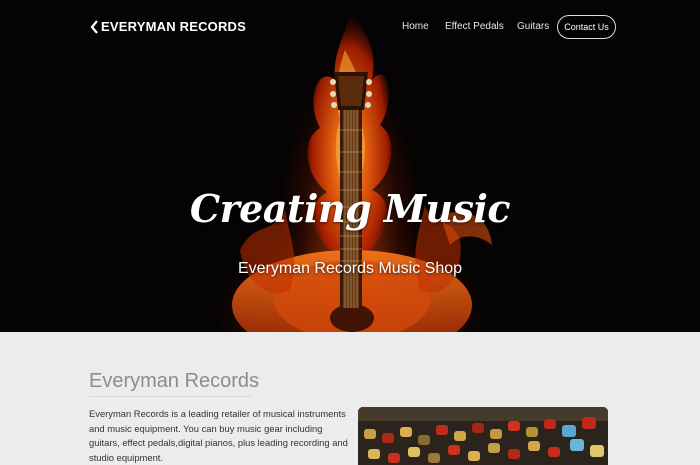 The width and height of the screenshot is (700, 465). Describe the element at coordinates (483, 436) in the screenshot. I see `mixing-console-image` at that location.